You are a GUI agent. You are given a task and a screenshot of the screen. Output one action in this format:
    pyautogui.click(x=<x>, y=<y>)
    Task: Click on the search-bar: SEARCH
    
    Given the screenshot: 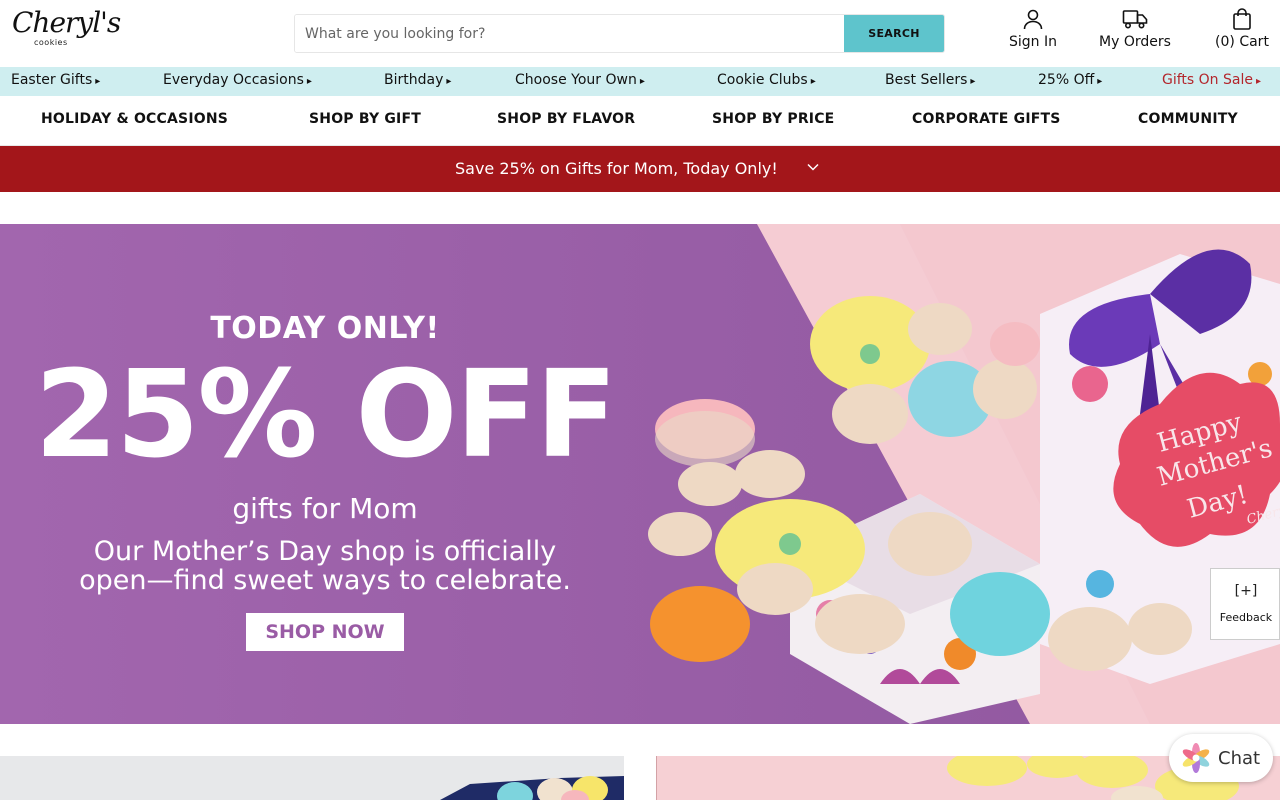 What is the action you would take?
    pyautogui.click(x=619, y=33)
    